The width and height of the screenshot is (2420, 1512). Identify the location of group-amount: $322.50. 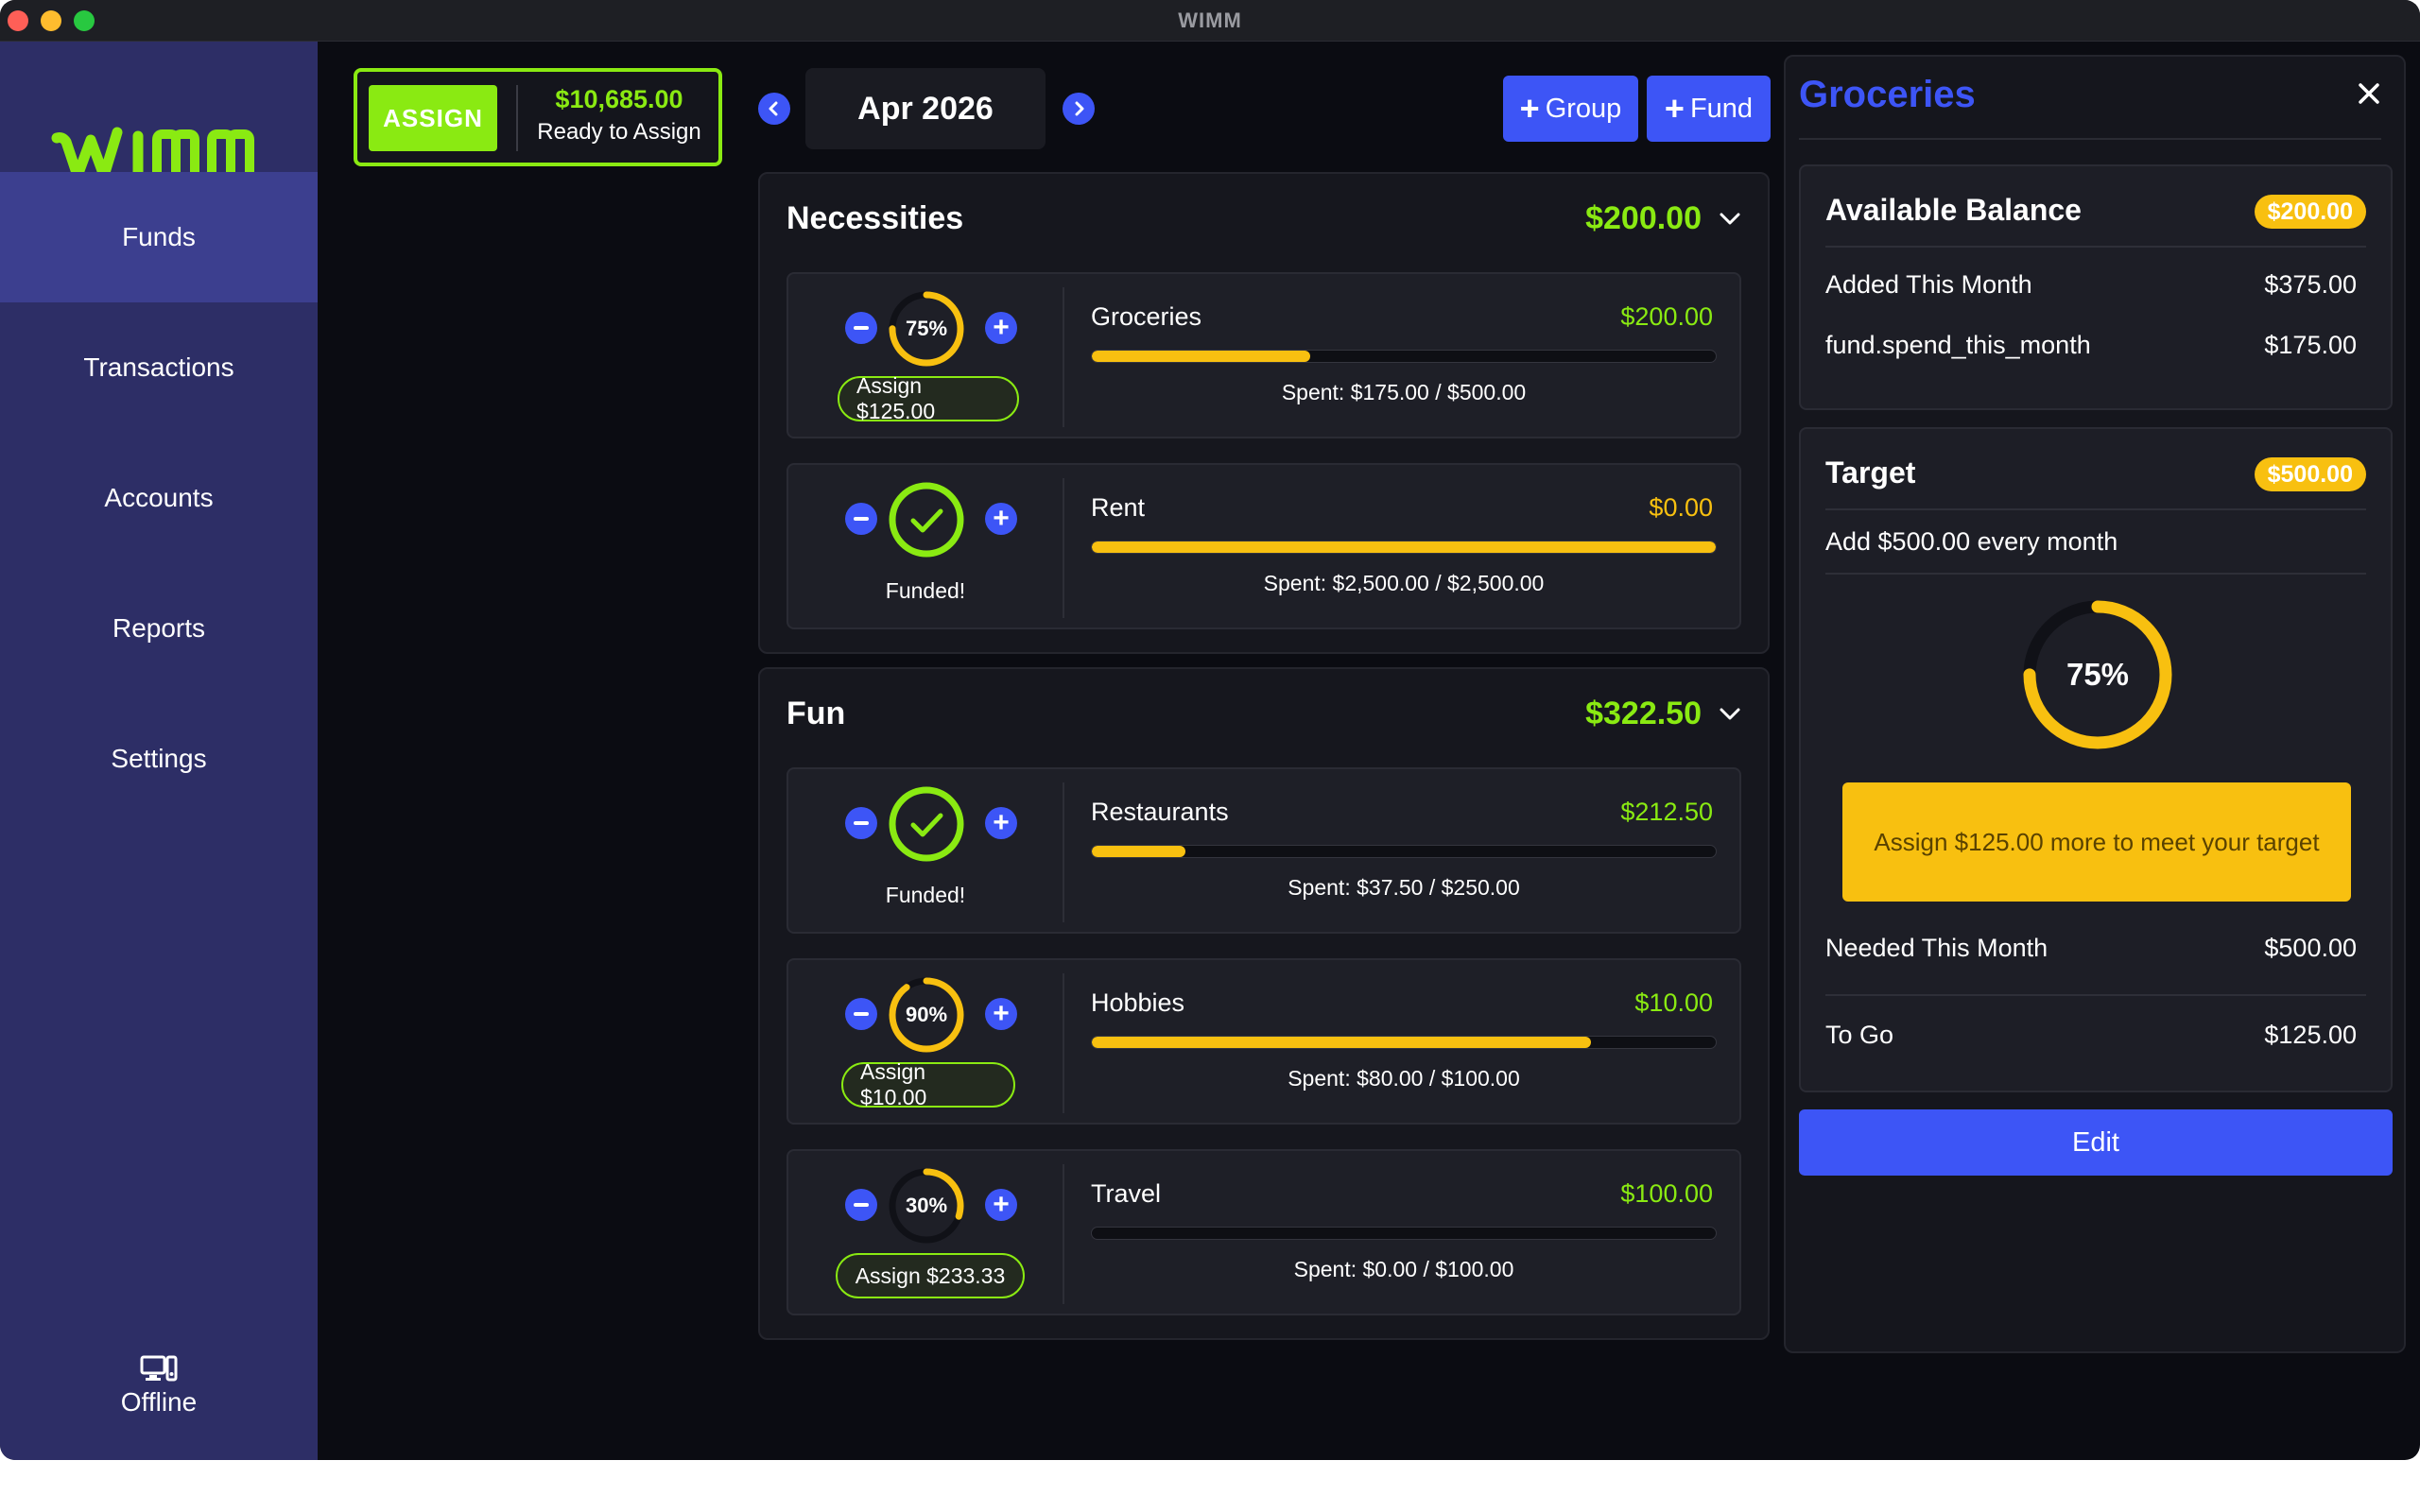
(1644, 713).